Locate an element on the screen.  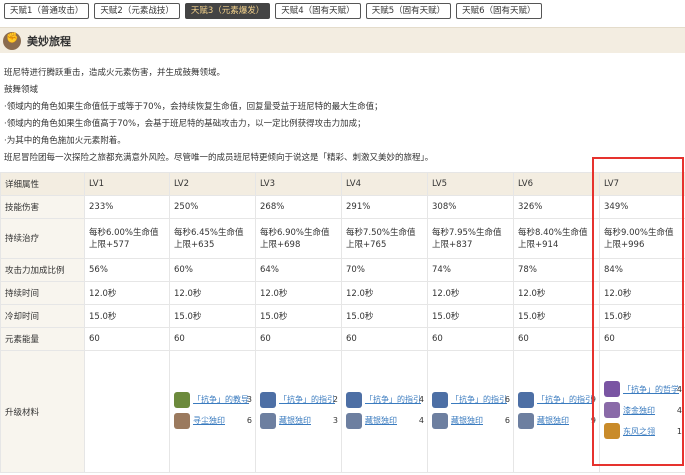
materials-cell: 「抗争」的教导 3 寻尘独印 6 is located at coordinates (212, 411).